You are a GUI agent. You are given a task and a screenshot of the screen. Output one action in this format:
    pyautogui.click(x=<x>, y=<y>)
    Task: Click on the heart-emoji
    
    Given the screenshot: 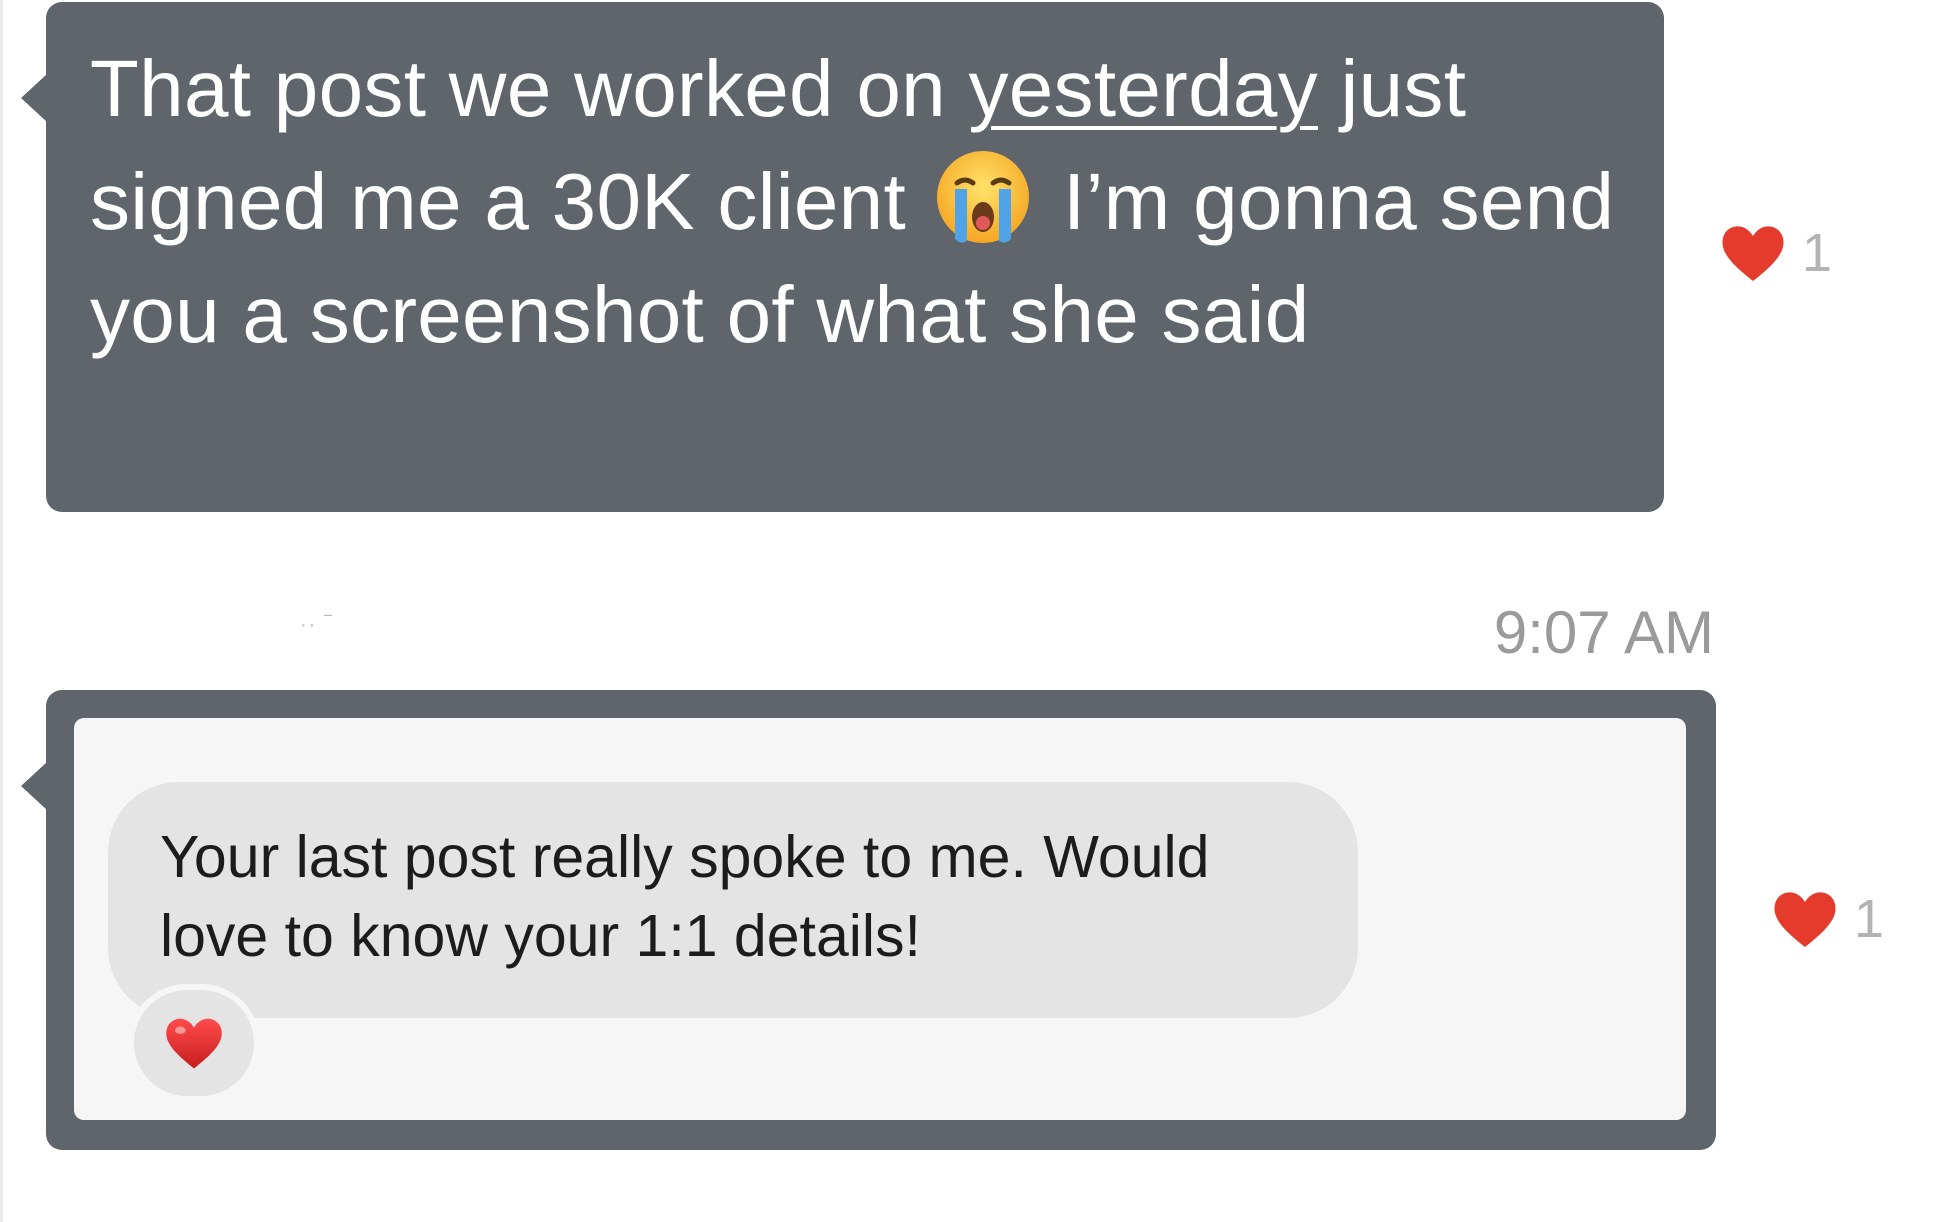 What is the action you would take?
    pyautogui.click(x=194, y=1043)
    